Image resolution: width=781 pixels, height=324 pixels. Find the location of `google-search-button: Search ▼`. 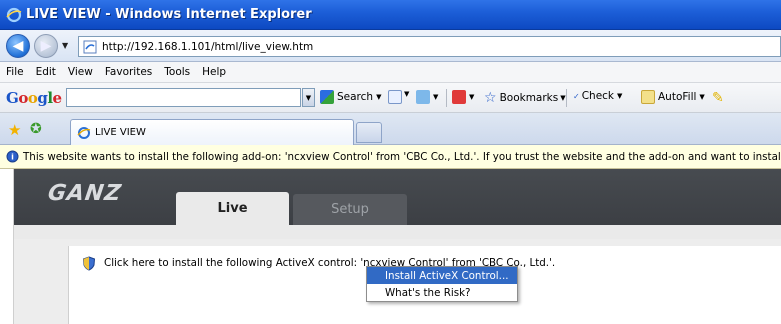

google-search-button: Search ▼ is located at coordinates (350, 97).